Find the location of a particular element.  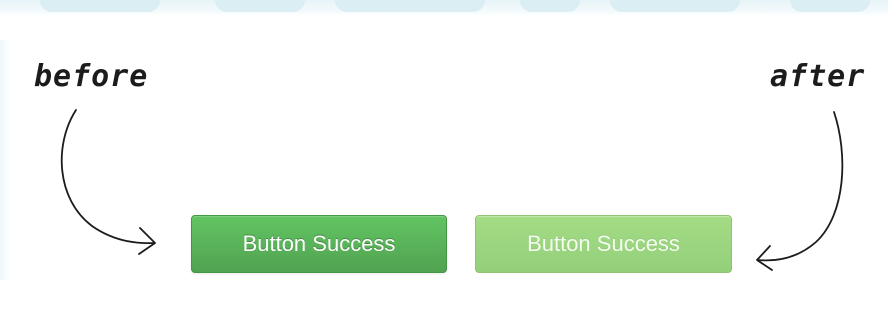

side-tint is located at coordinates (5, 160).